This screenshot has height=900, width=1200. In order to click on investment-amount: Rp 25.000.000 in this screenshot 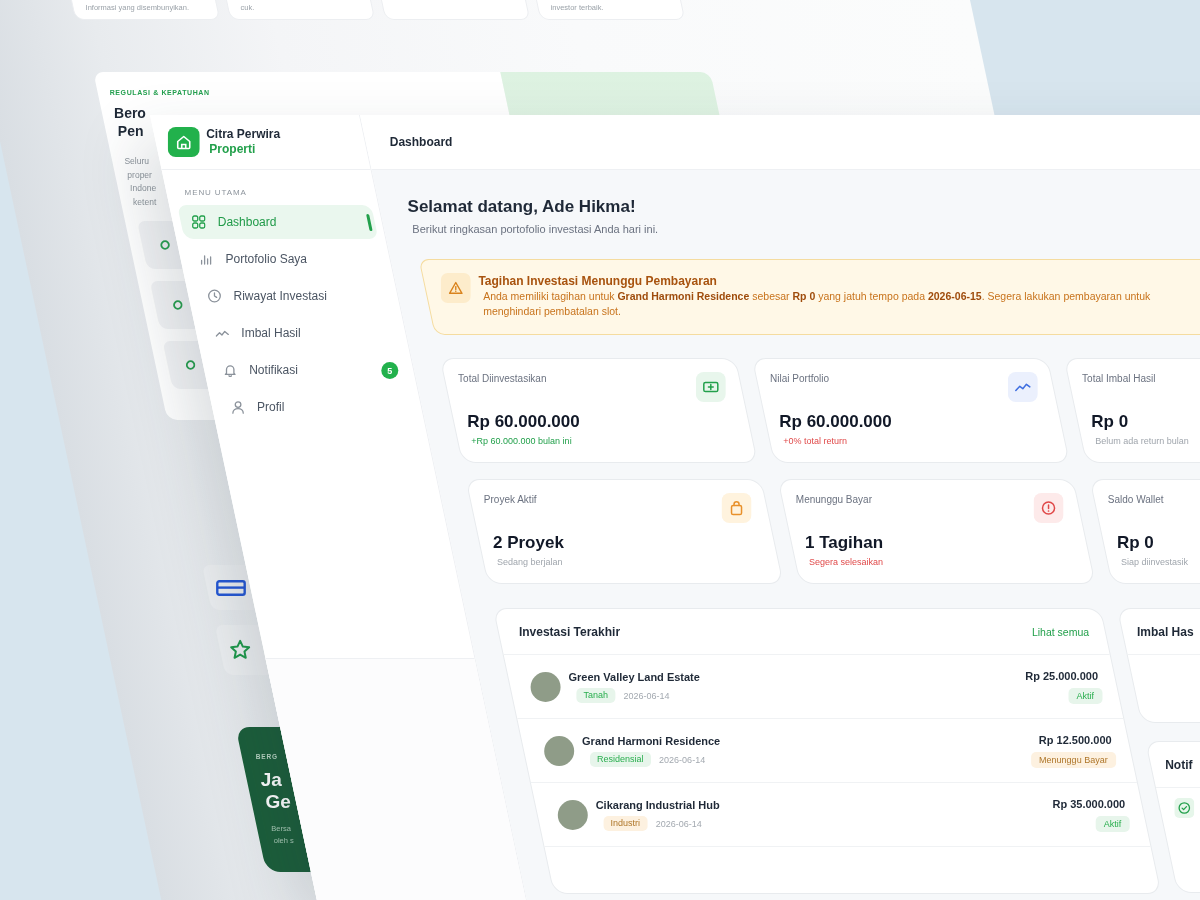, I will do `click(1062, 676)`.